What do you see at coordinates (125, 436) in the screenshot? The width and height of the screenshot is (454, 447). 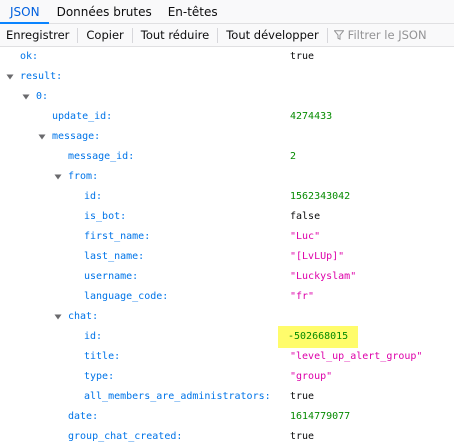 I see `json-key: group_chat_created:` at bounding box center [125, 436].